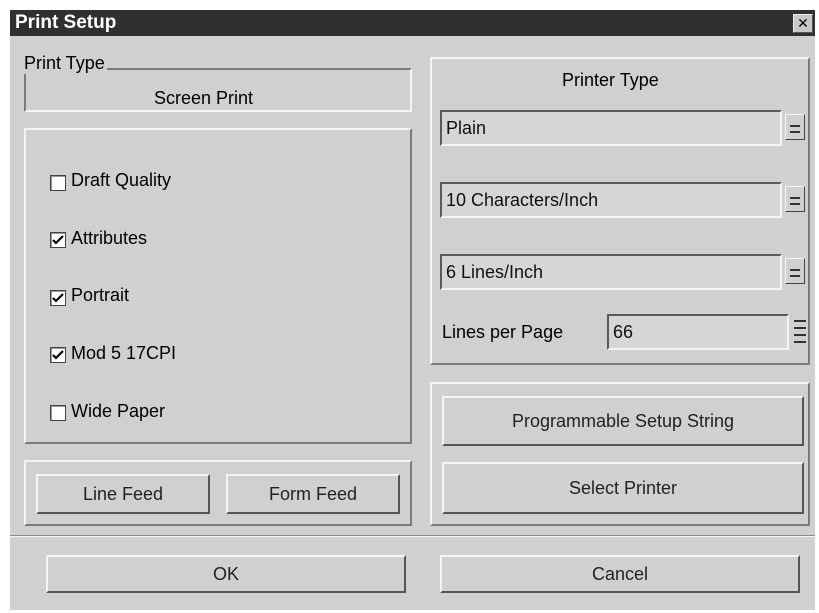 The image size is (819, 613). Describe the element at coordinates (64, 63) in the screenshot. I see `print-type-label: Print Type` at that location.